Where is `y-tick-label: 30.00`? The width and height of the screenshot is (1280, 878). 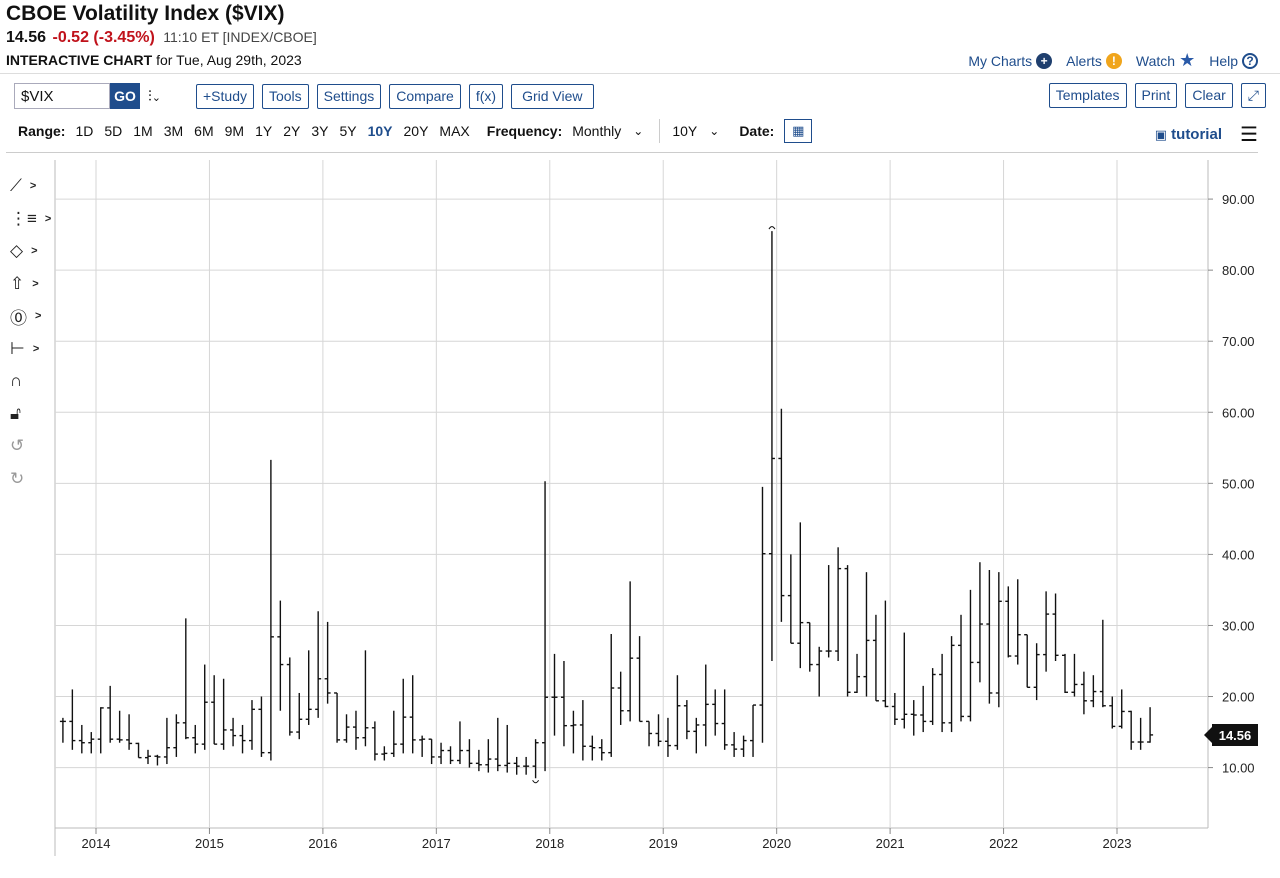 y-tick-label: 30.00 is located at coordinates (1238, 625).